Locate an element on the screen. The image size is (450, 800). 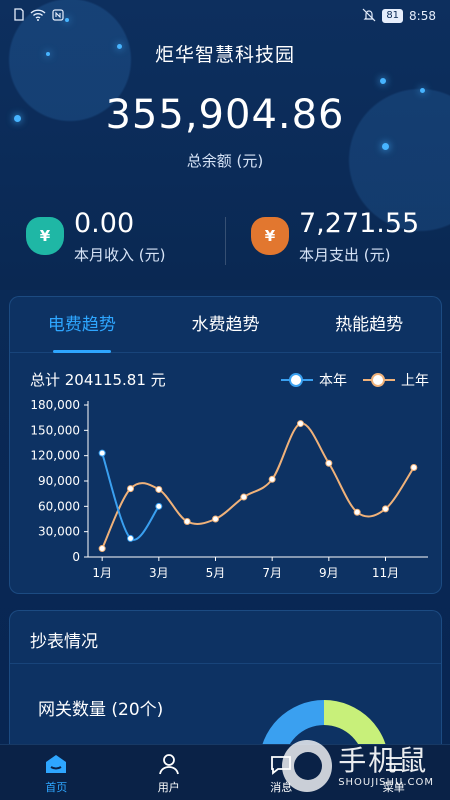
nav-home: 首页 is located at coordinates (56, 773).